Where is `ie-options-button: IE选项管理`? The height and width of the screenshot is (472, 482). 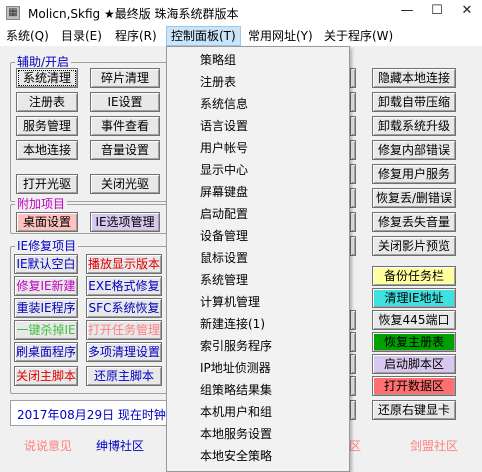
ie-options-button: IE选项管理 is located at coordinates (125, 222).